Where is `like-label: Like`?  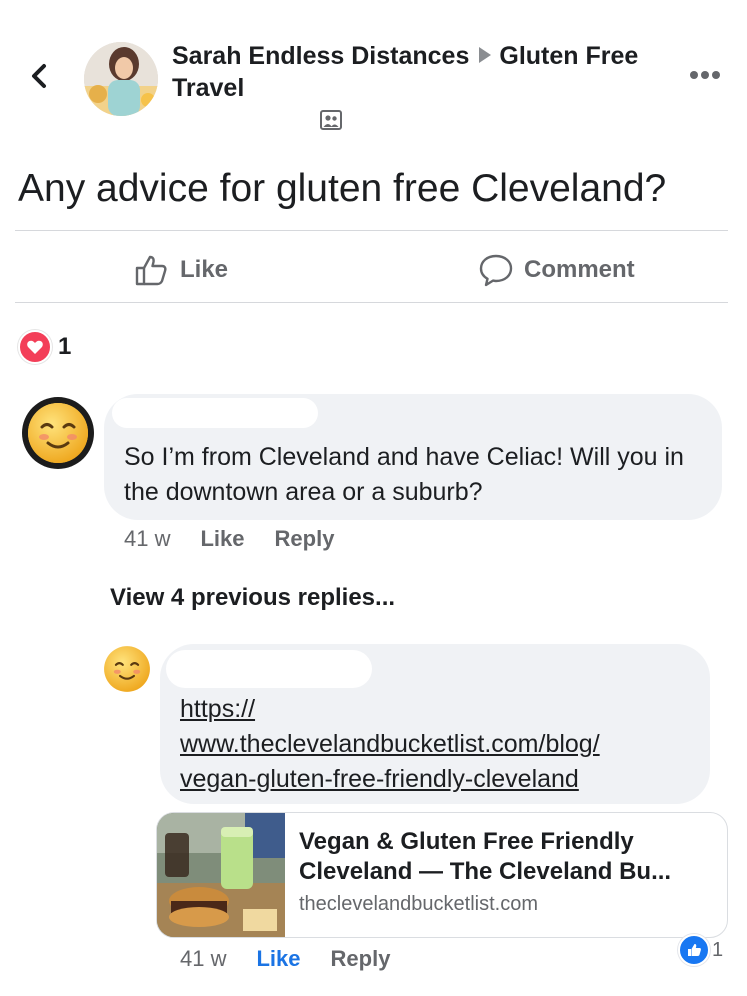
like-label: Like is located at coordinates (204, 269).